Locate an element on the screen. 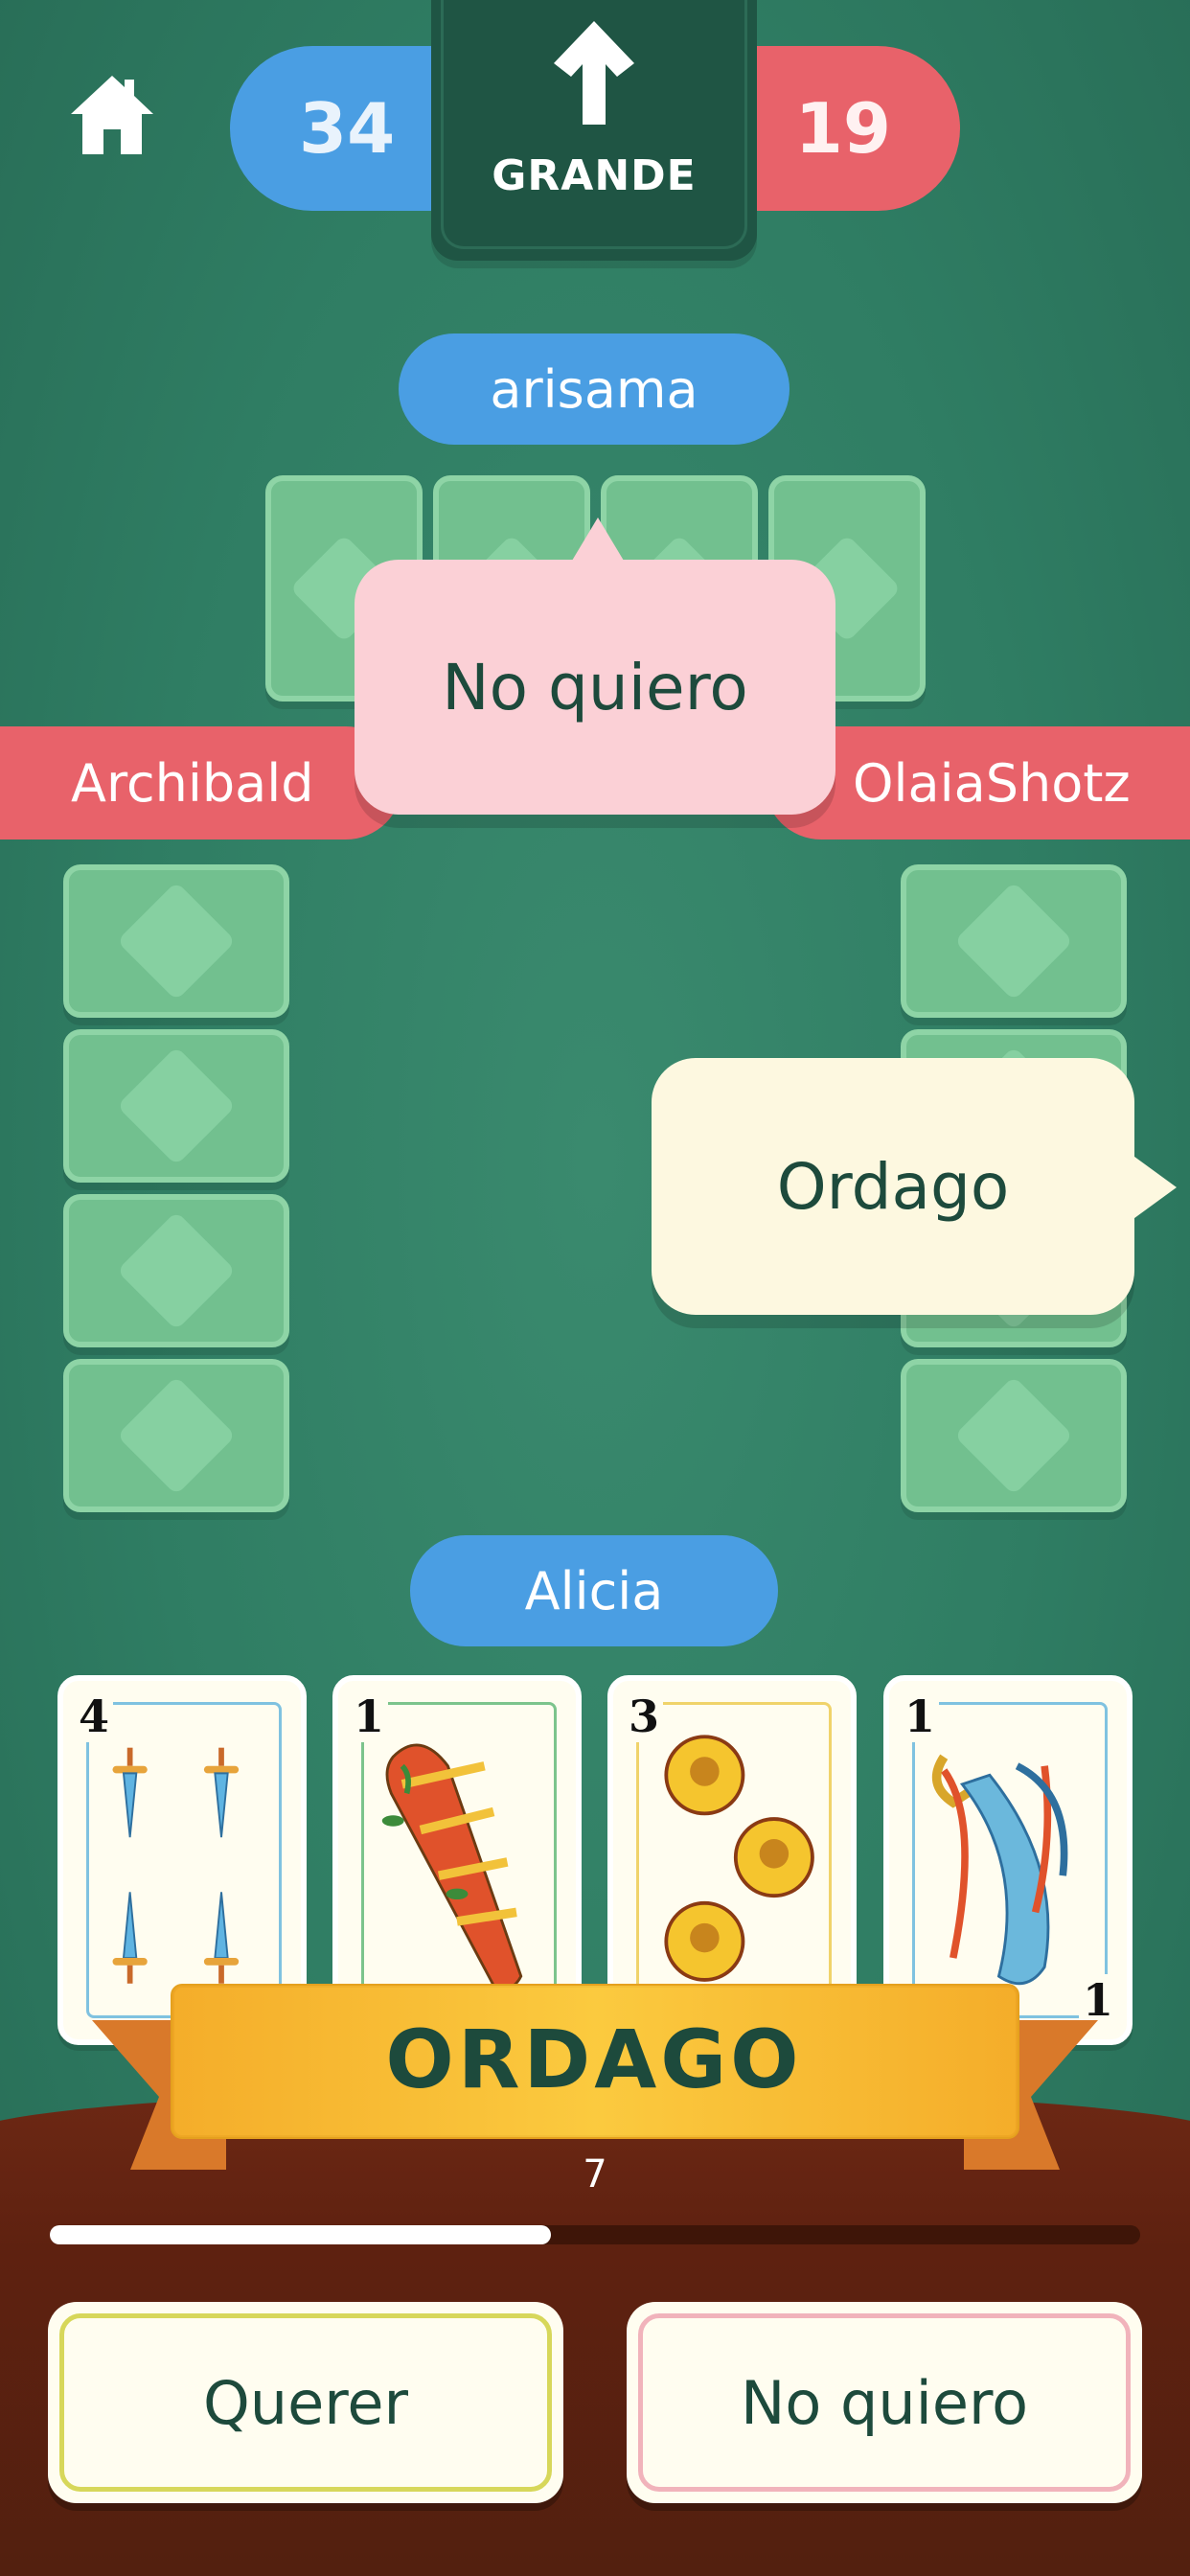  home-icon is located at coordinates (112, 115).